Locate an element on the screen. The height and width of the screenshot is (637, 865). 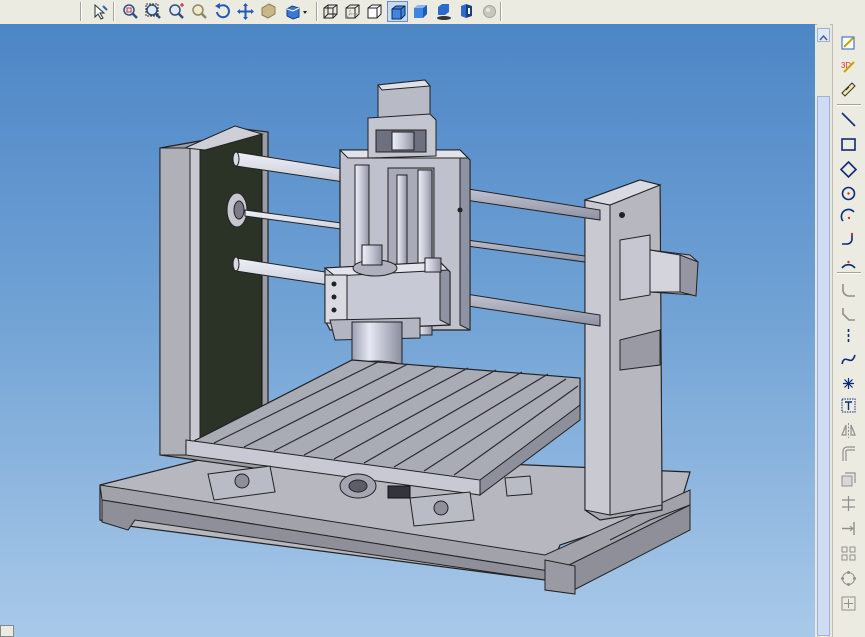
shaded-with-edges-icon is located at coordinates (398, 12).